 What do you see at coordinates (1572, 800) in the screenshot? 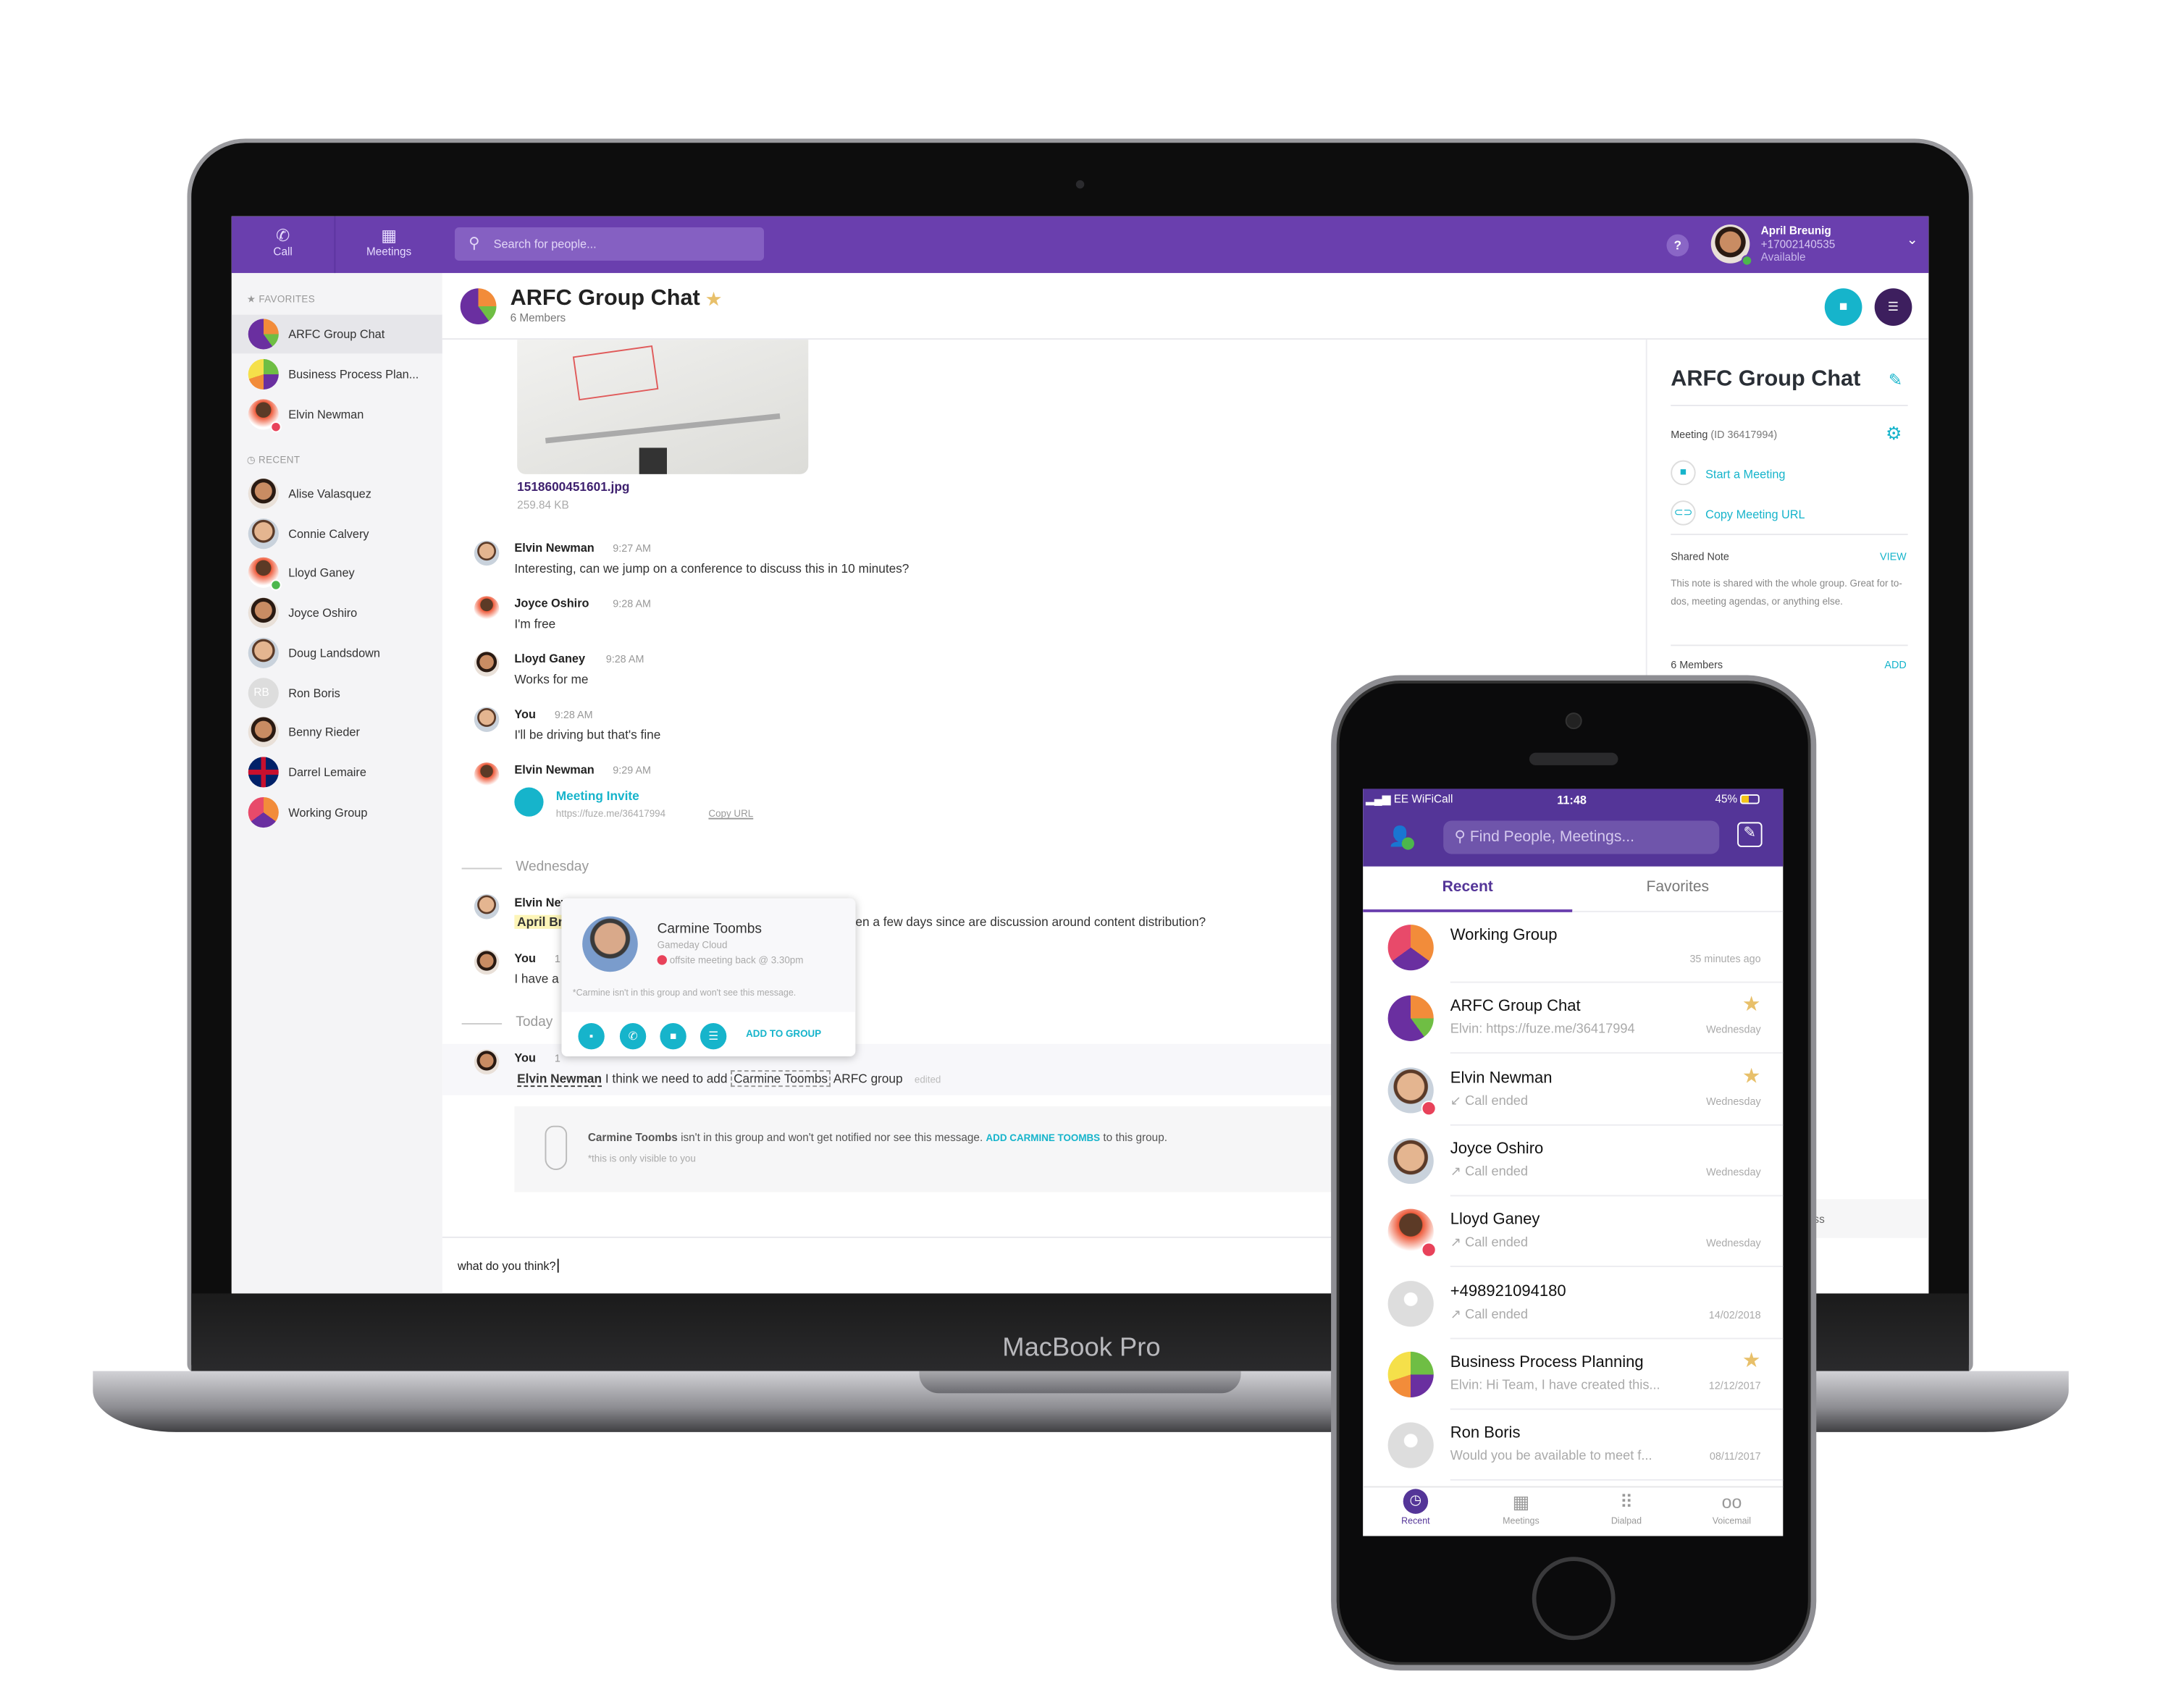
I see `status-time: 11:48` at bounding box center [1572, 800].